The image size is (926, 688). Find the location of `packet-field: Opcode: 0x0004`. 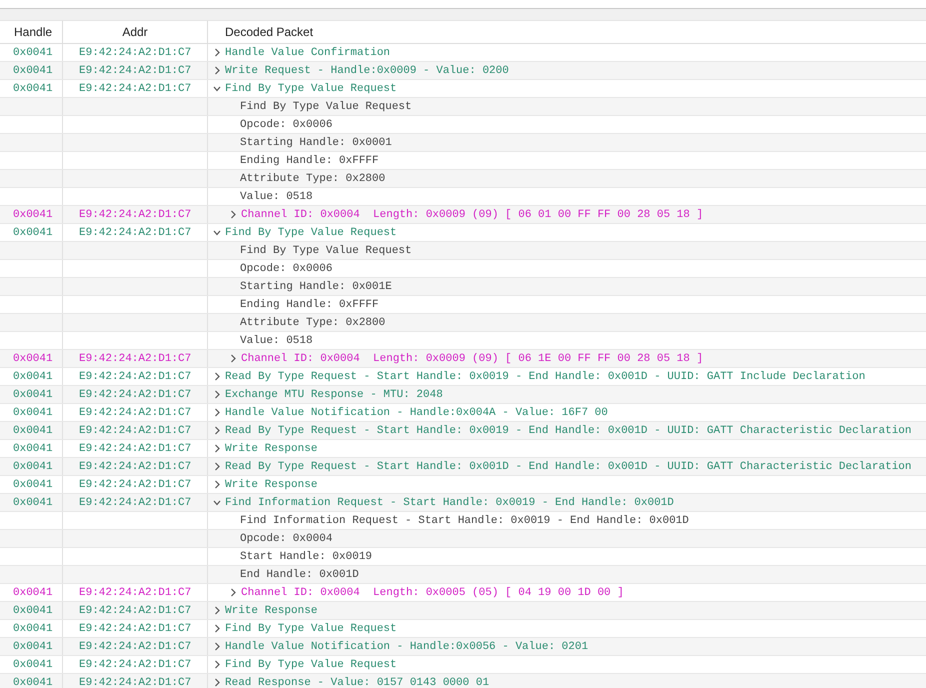

packet-field: Opcode: 0x0004 is located at coordinates (286, 538).